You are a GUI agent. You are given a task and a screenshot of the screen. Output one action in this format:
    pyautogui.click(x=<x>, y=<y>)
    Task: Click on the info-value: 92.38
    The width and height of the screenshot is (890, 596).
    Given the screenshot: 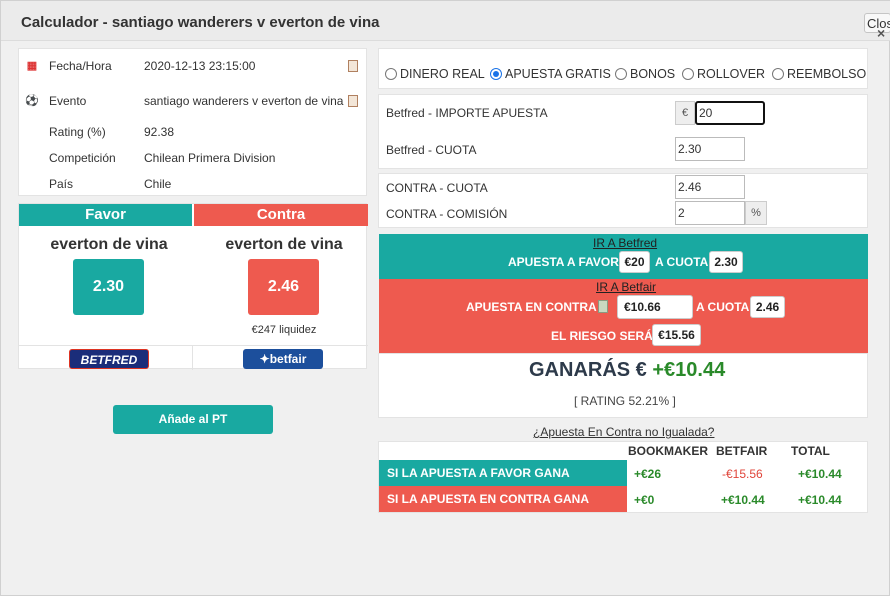 What is the action you would take?
    pyautogui.click(x=159, y=132)
    